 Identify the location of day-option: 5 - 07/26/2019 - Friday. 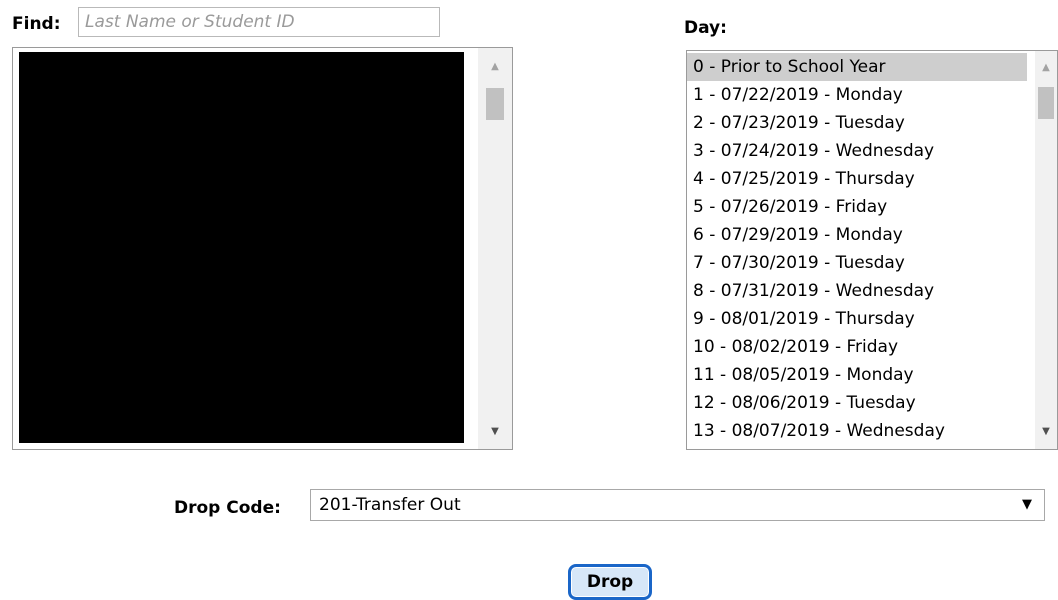
(857, 207).